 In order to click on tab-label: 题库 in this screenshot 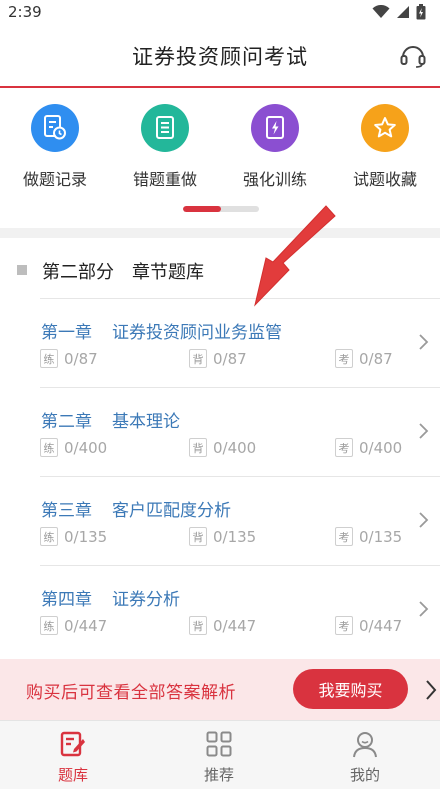, I will do `click(72, 775)`.